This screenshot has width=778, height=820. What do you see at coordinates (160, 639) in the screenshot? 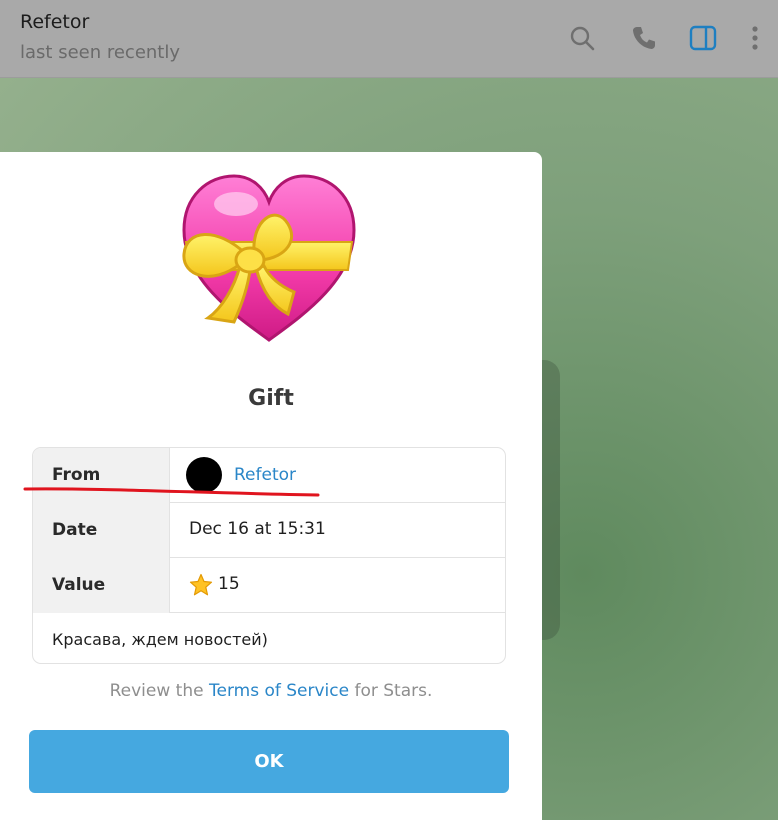
I see `gift-comment: Красава, ждем новостей)` at bounding box center [160, 639].